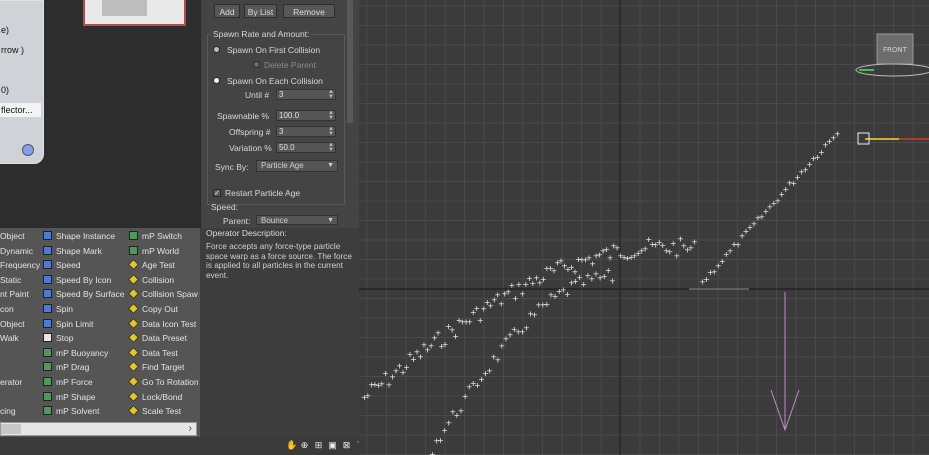 Image resolution: width=929 pixels, height=455 pixels. Describe the element at coordinates (9, 338) in the screenshot. I see `depot-operator: Walk` at that location.